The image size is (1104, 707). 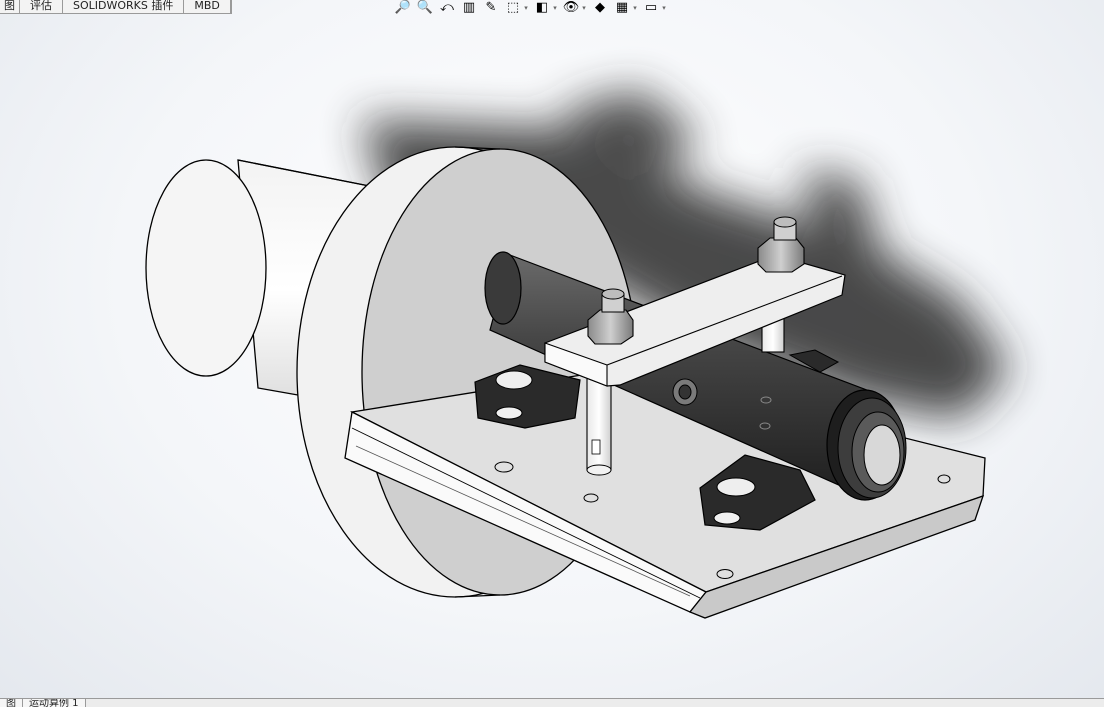 What do you see at coordinates (469, 8) in the screenshot?
I see `section-view-icon: ▥` at bounding box center [469, 8].